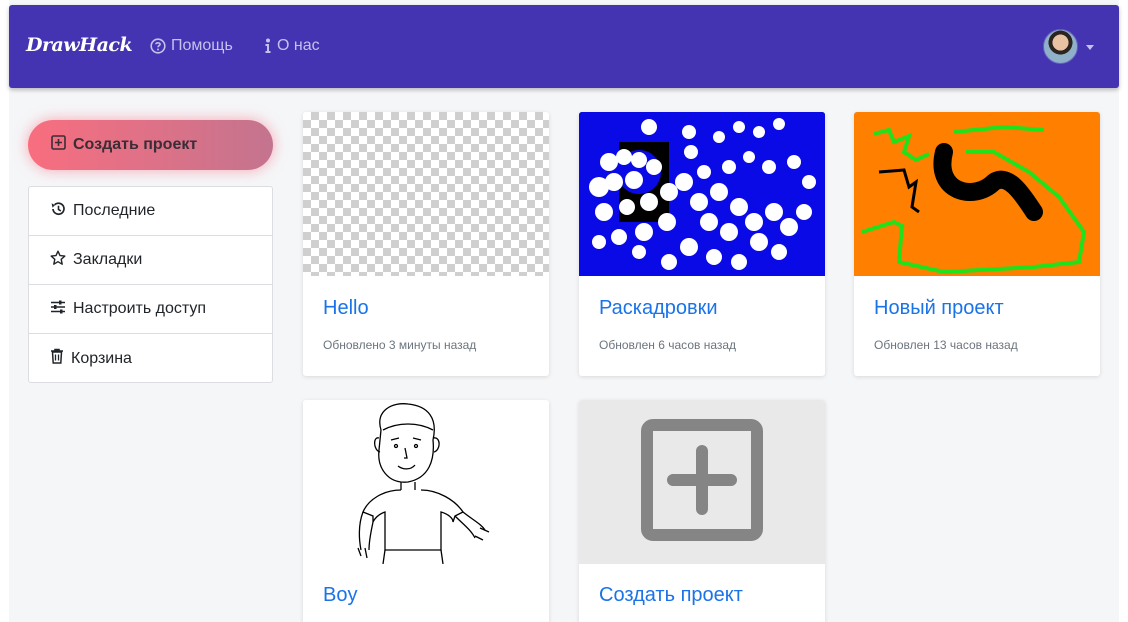  What do you see at coordinates (58, 211) in the screenshot?
I see `history-icon` at bounding box center [58, 211].